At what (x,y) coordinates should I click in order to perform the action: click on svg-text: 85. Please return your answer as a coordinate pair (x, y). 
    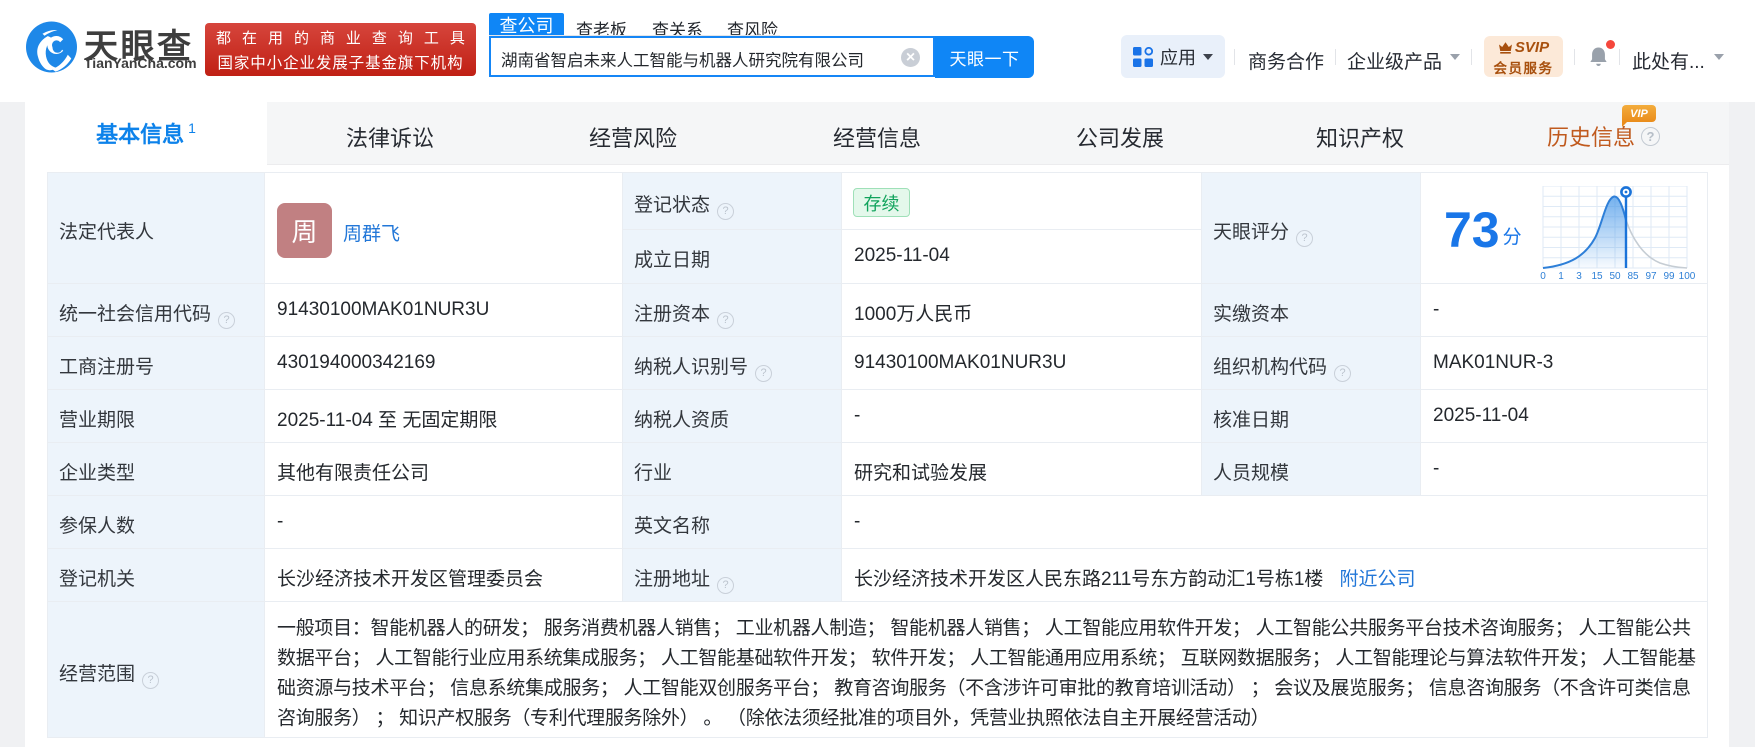
    Looking at the image, I should click on (1633, 276).